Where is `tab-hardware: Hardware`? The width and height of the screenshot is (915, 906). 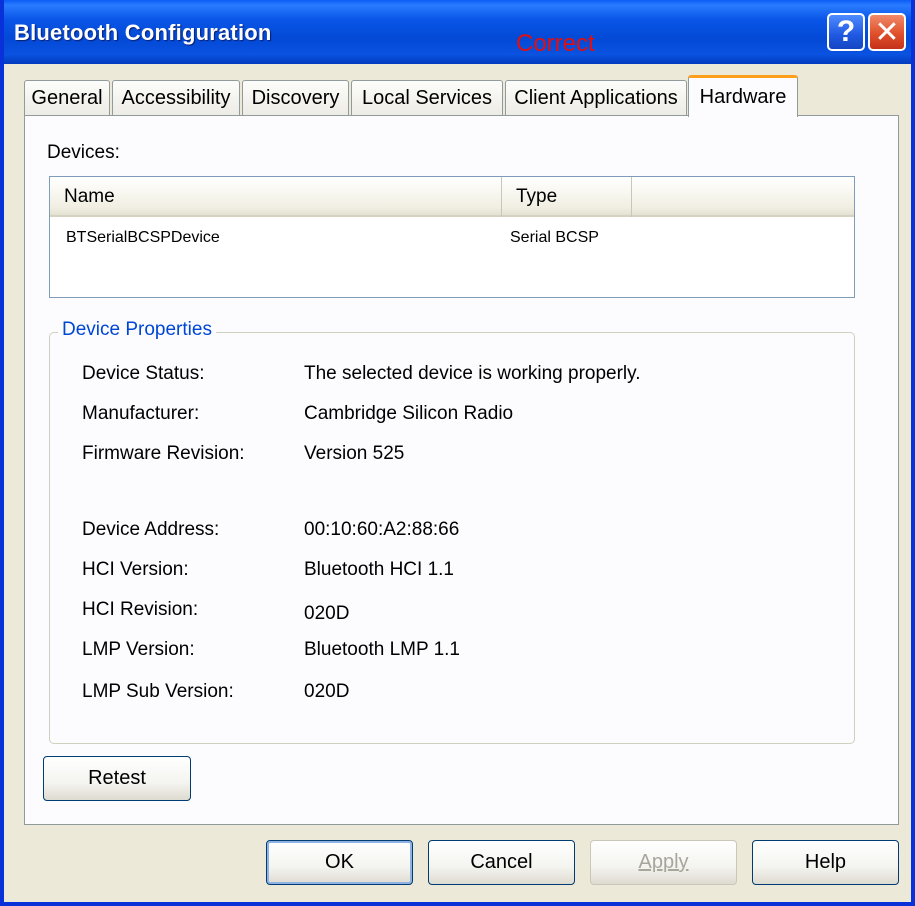
tab-hardware: Hardware is located at coordinates (743, 96).